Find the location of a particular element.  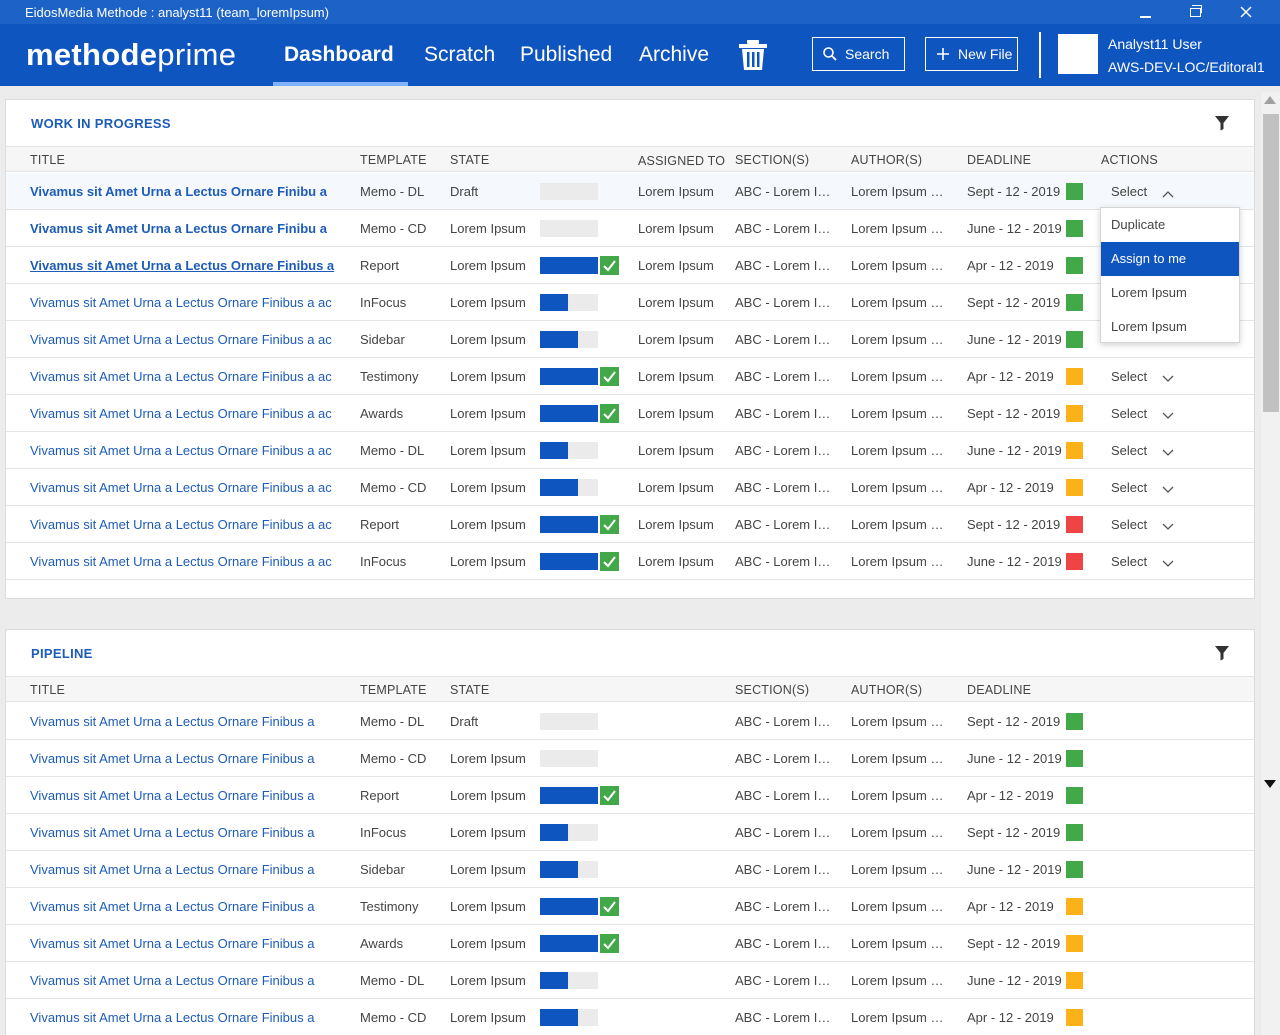

minimize-icon is located at coordinates (1145, 12).